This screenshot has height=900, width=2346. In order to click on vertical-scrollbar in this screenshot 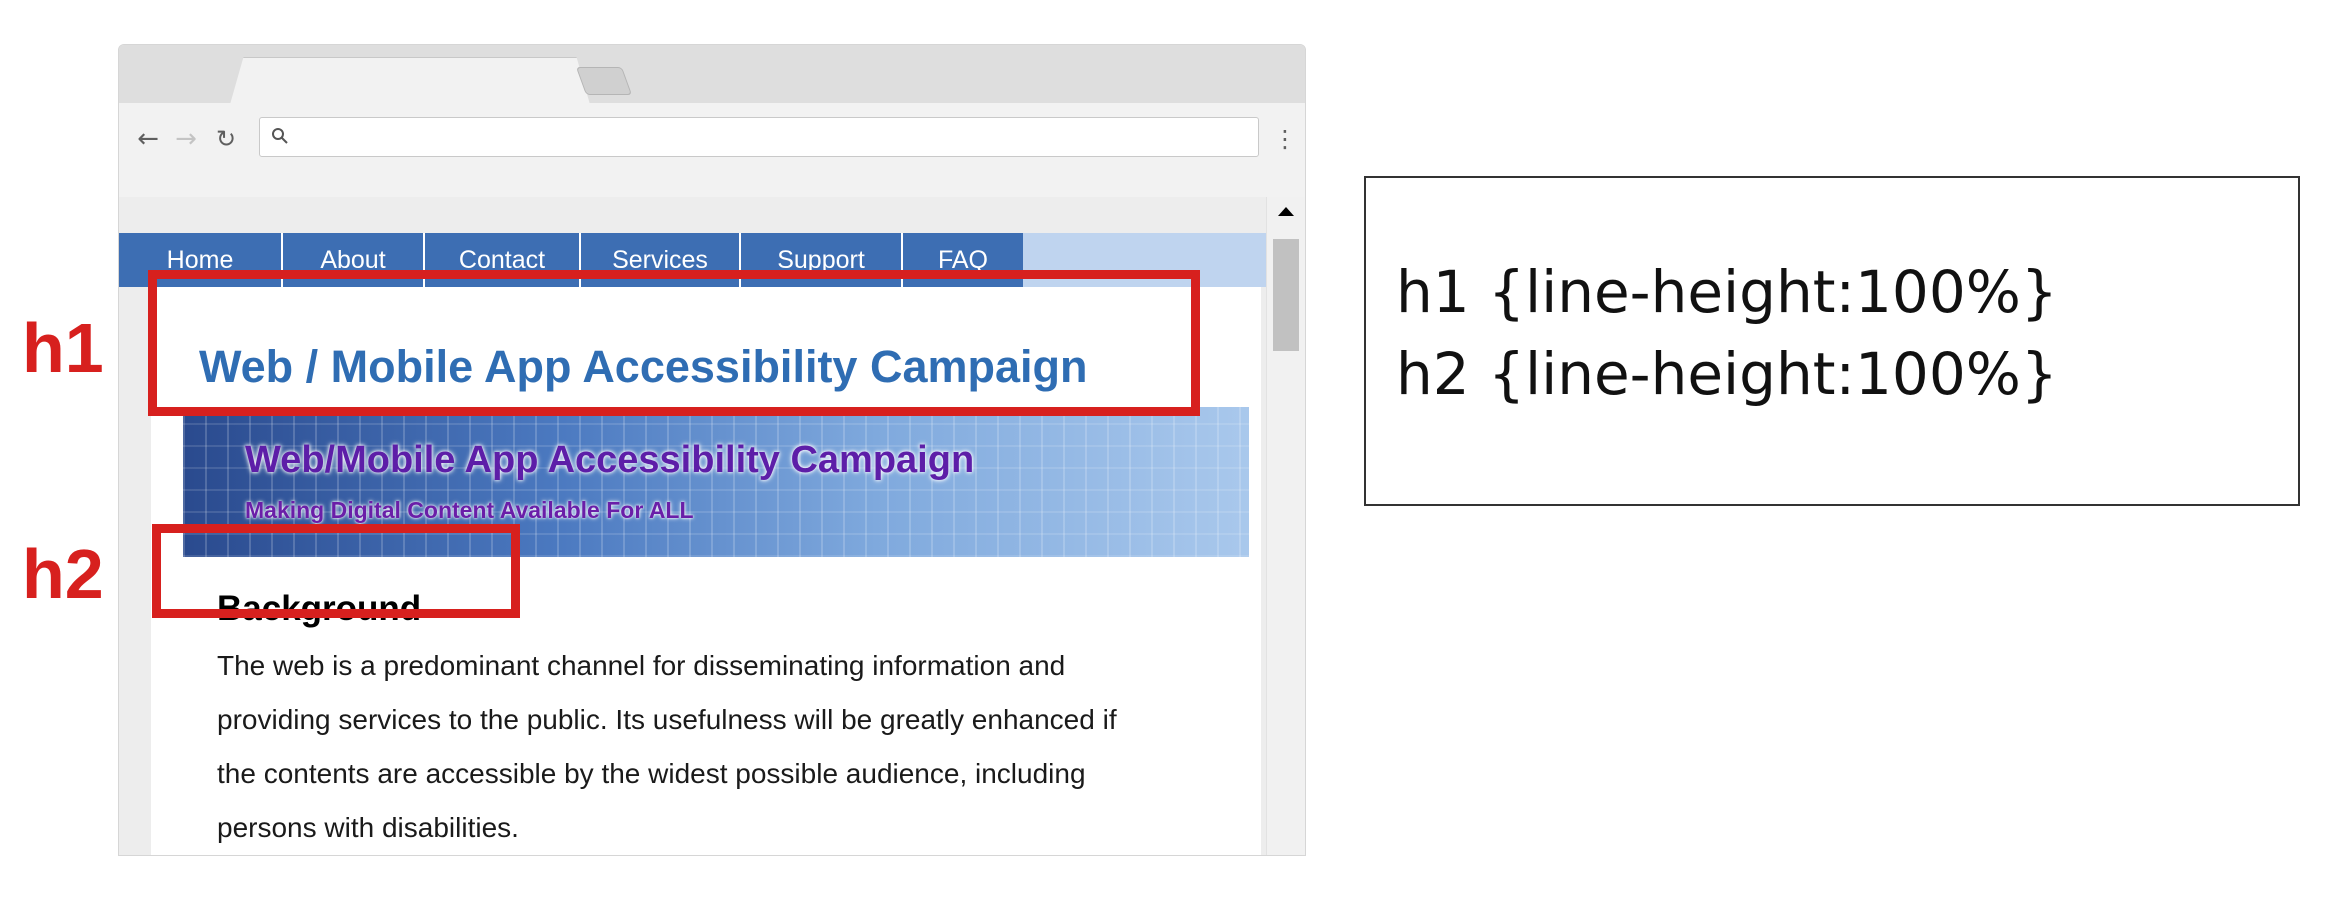, I will do `click(1285, 526)`.